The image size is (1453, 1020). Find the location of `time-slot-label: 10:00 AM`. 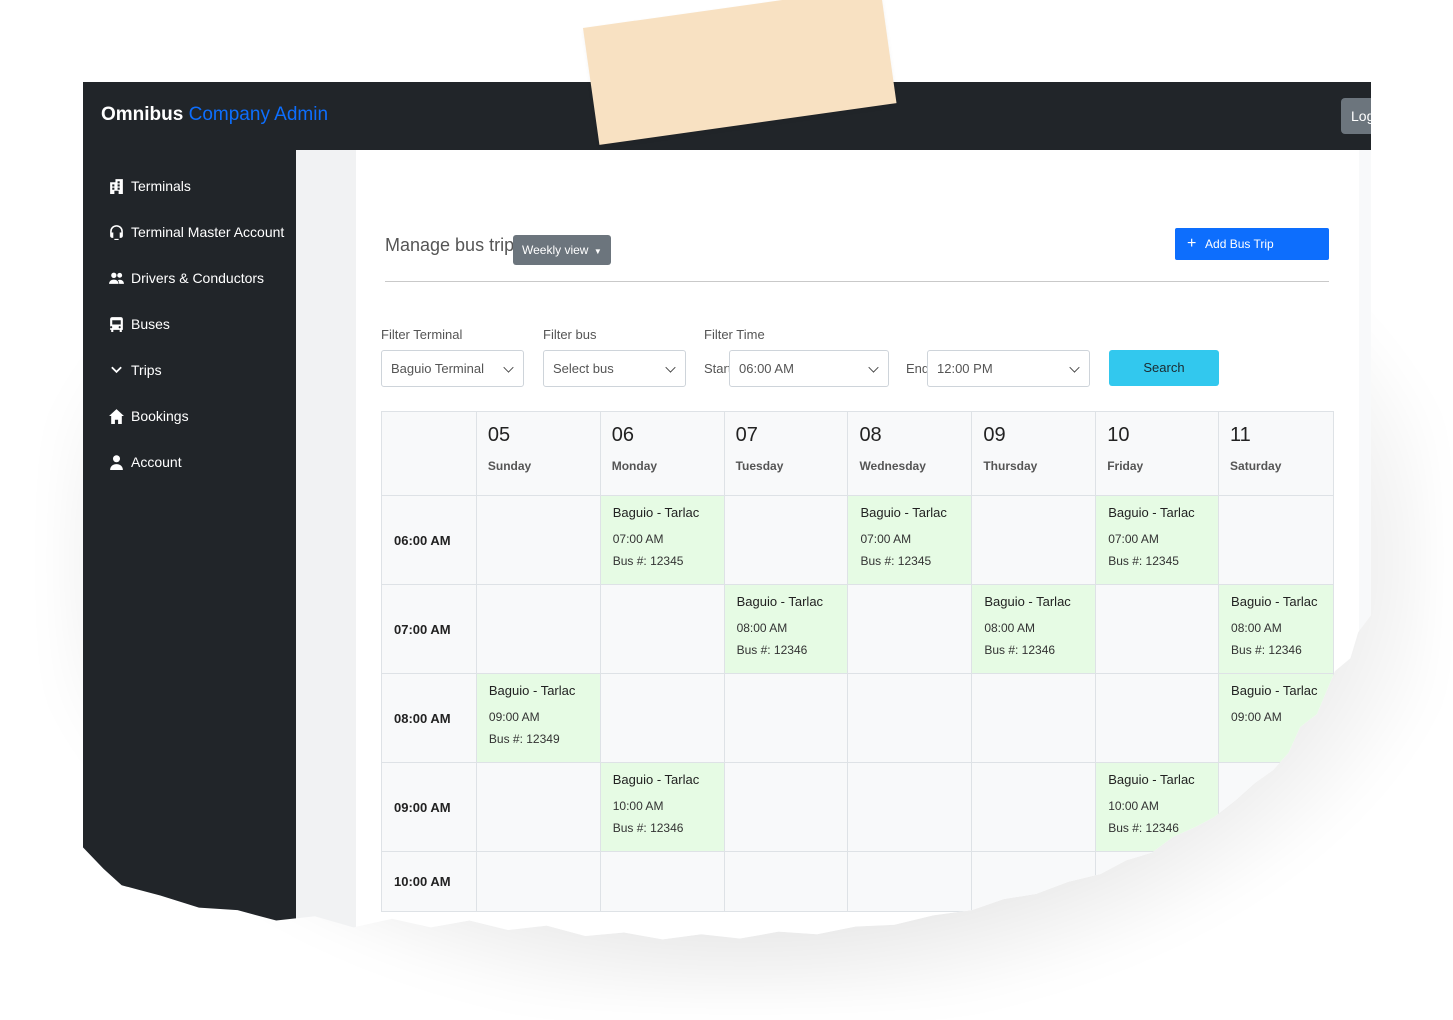

time-slot-label: 10:00 AM is located at coordinates (429, 881).